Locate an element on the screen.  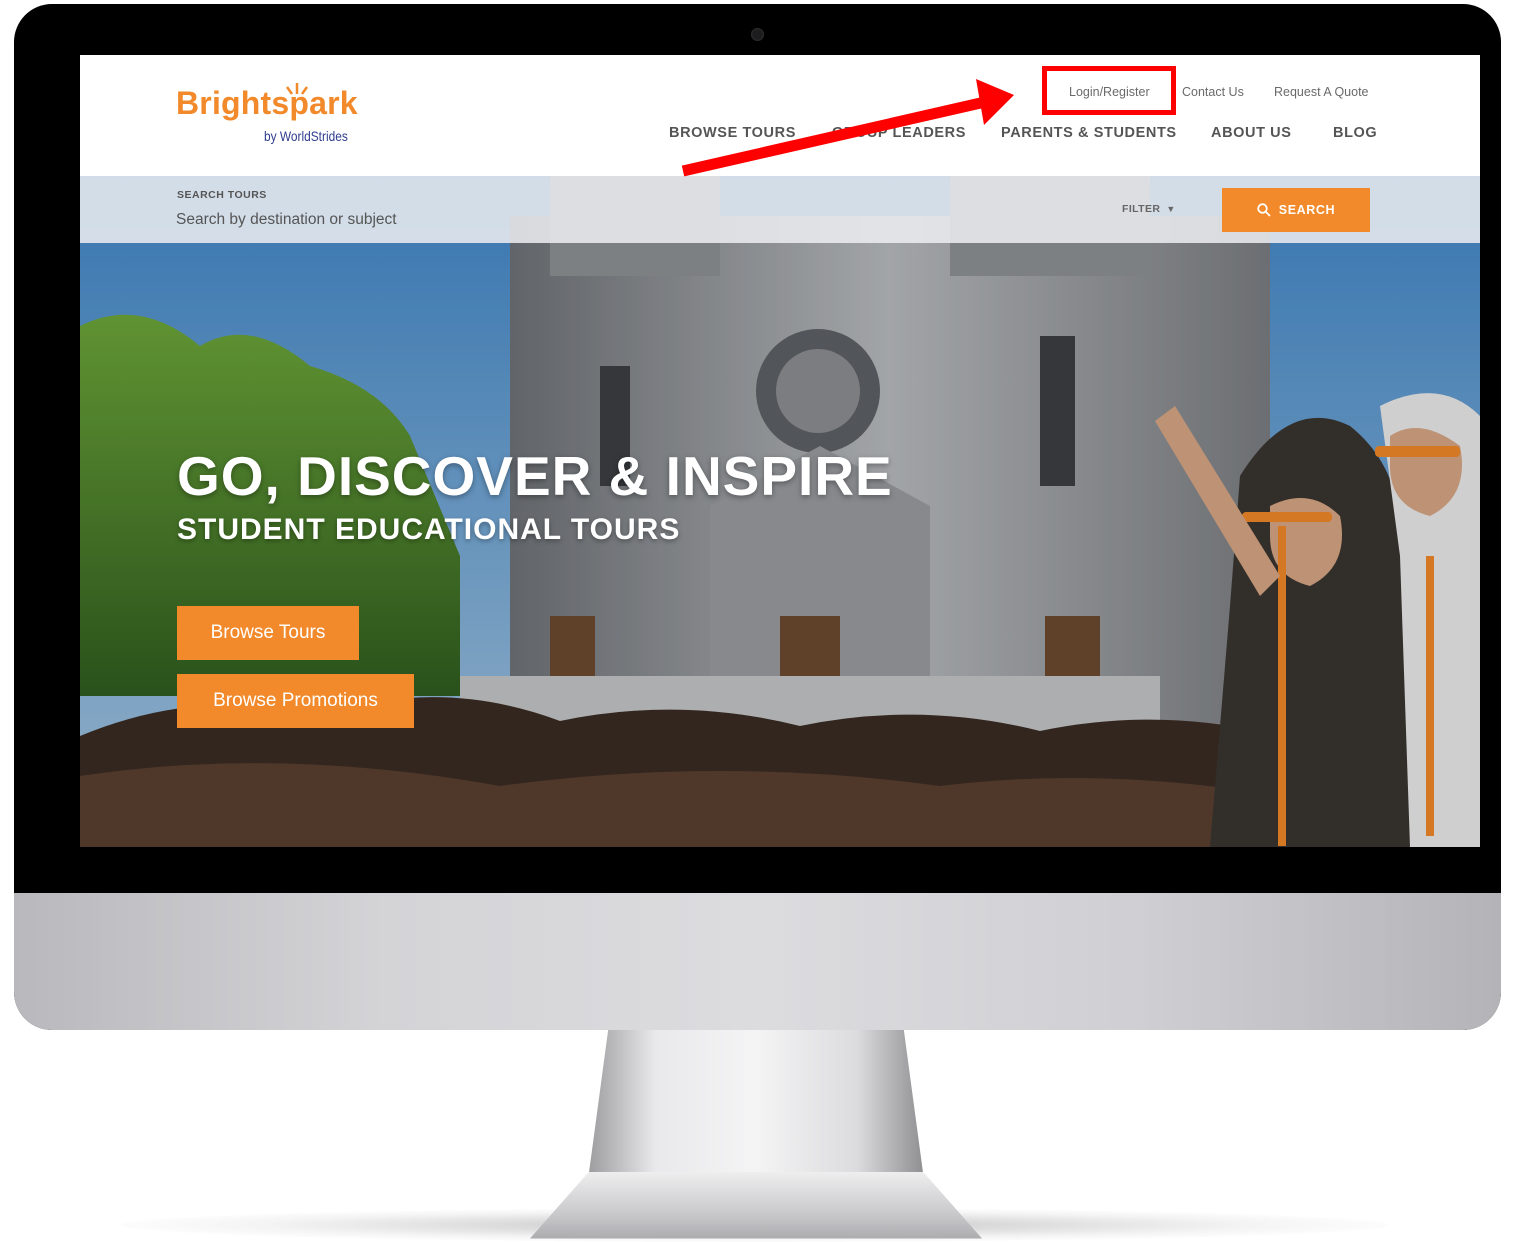
search-icon is located at coordinates (1264, 210).